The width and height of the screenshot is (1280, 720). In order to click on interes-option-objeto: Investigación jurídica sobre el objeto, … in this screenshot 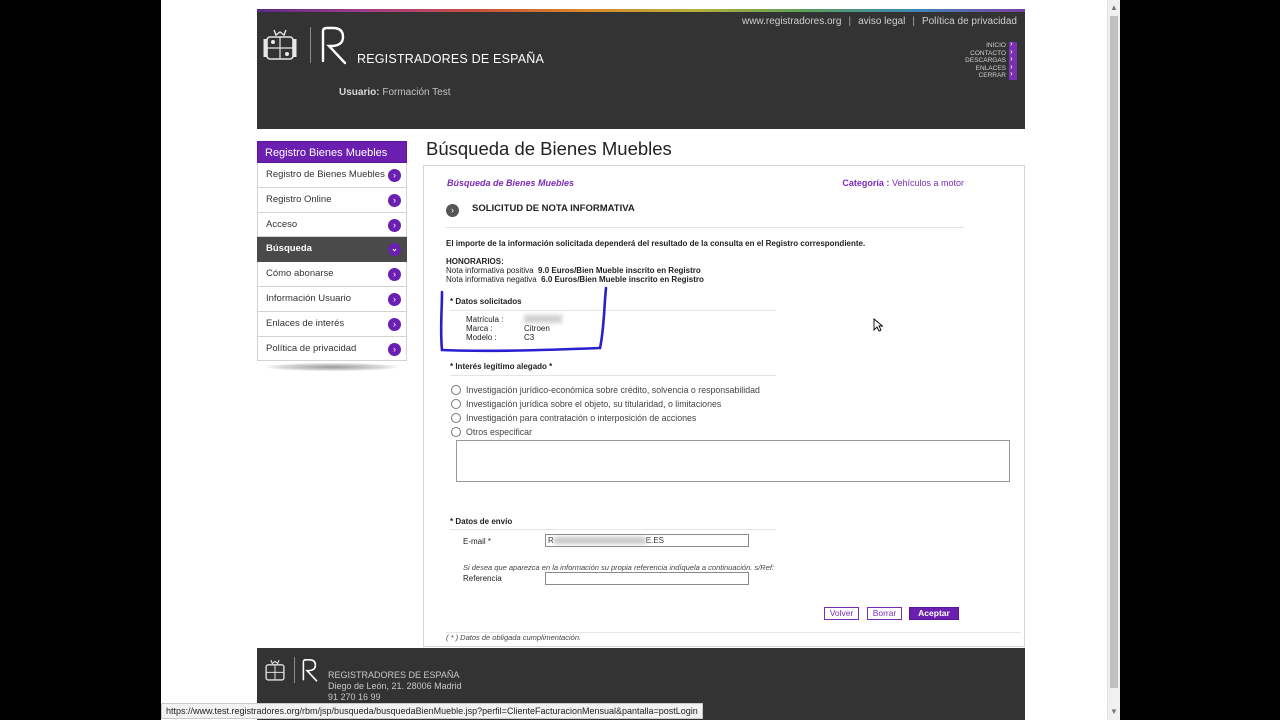, I will do `click(586, 404)`.